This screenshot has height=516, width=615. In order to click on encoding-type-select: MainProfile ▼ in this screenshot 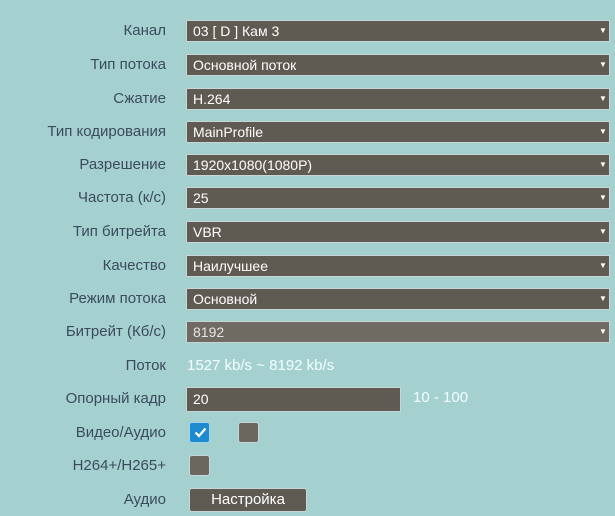, I will do `click(398, 132)`.